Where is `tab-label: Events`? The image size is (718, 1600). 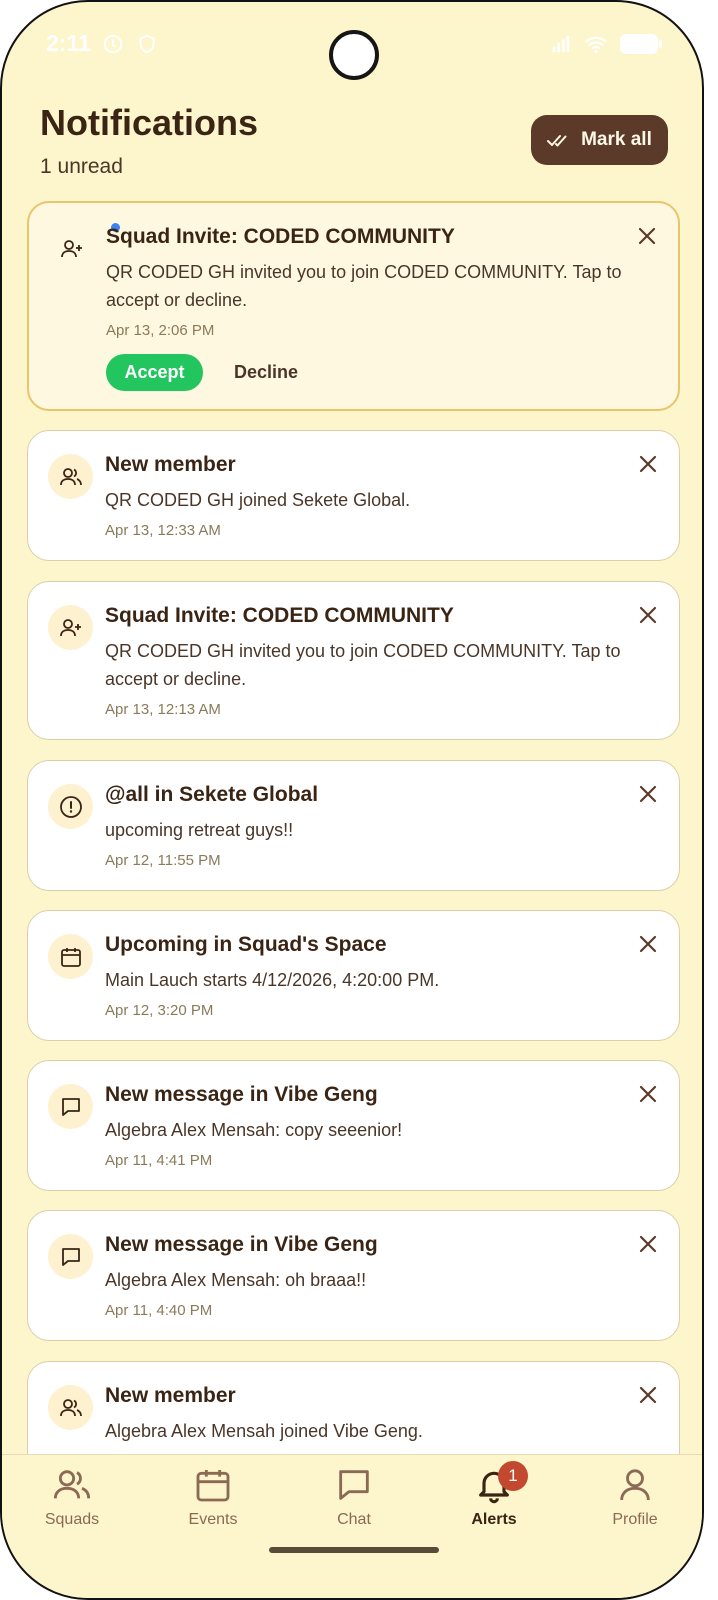
tab-label: Events is located at coordinates (213, 1519).